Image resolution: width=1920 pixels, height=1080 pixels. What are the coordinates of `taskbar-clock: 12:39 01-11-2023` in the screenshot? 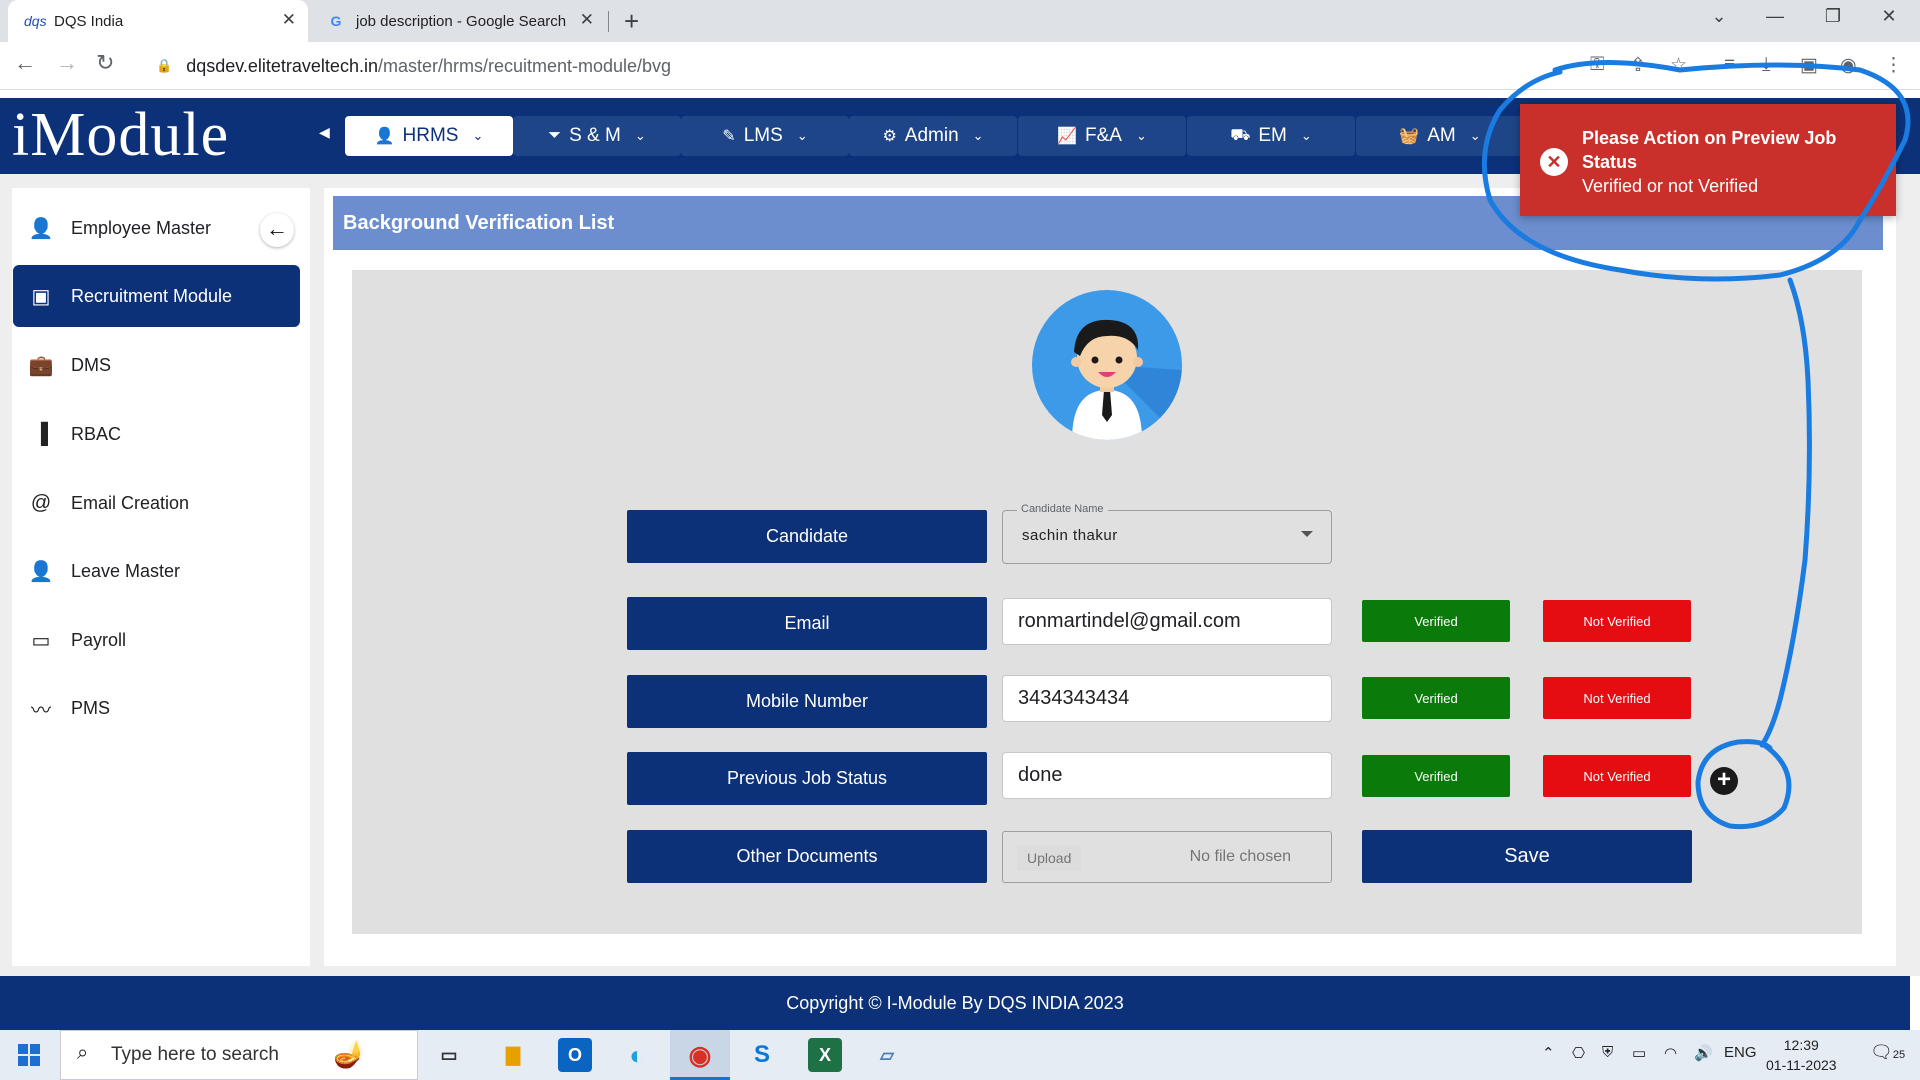 It's located at (1801, 1055).